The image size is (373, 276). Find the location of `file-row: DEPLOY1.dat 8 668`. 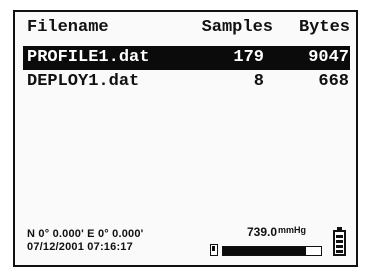

file-row: DEPLOY1.dat 8 668 is located at coordinates (186, 82).